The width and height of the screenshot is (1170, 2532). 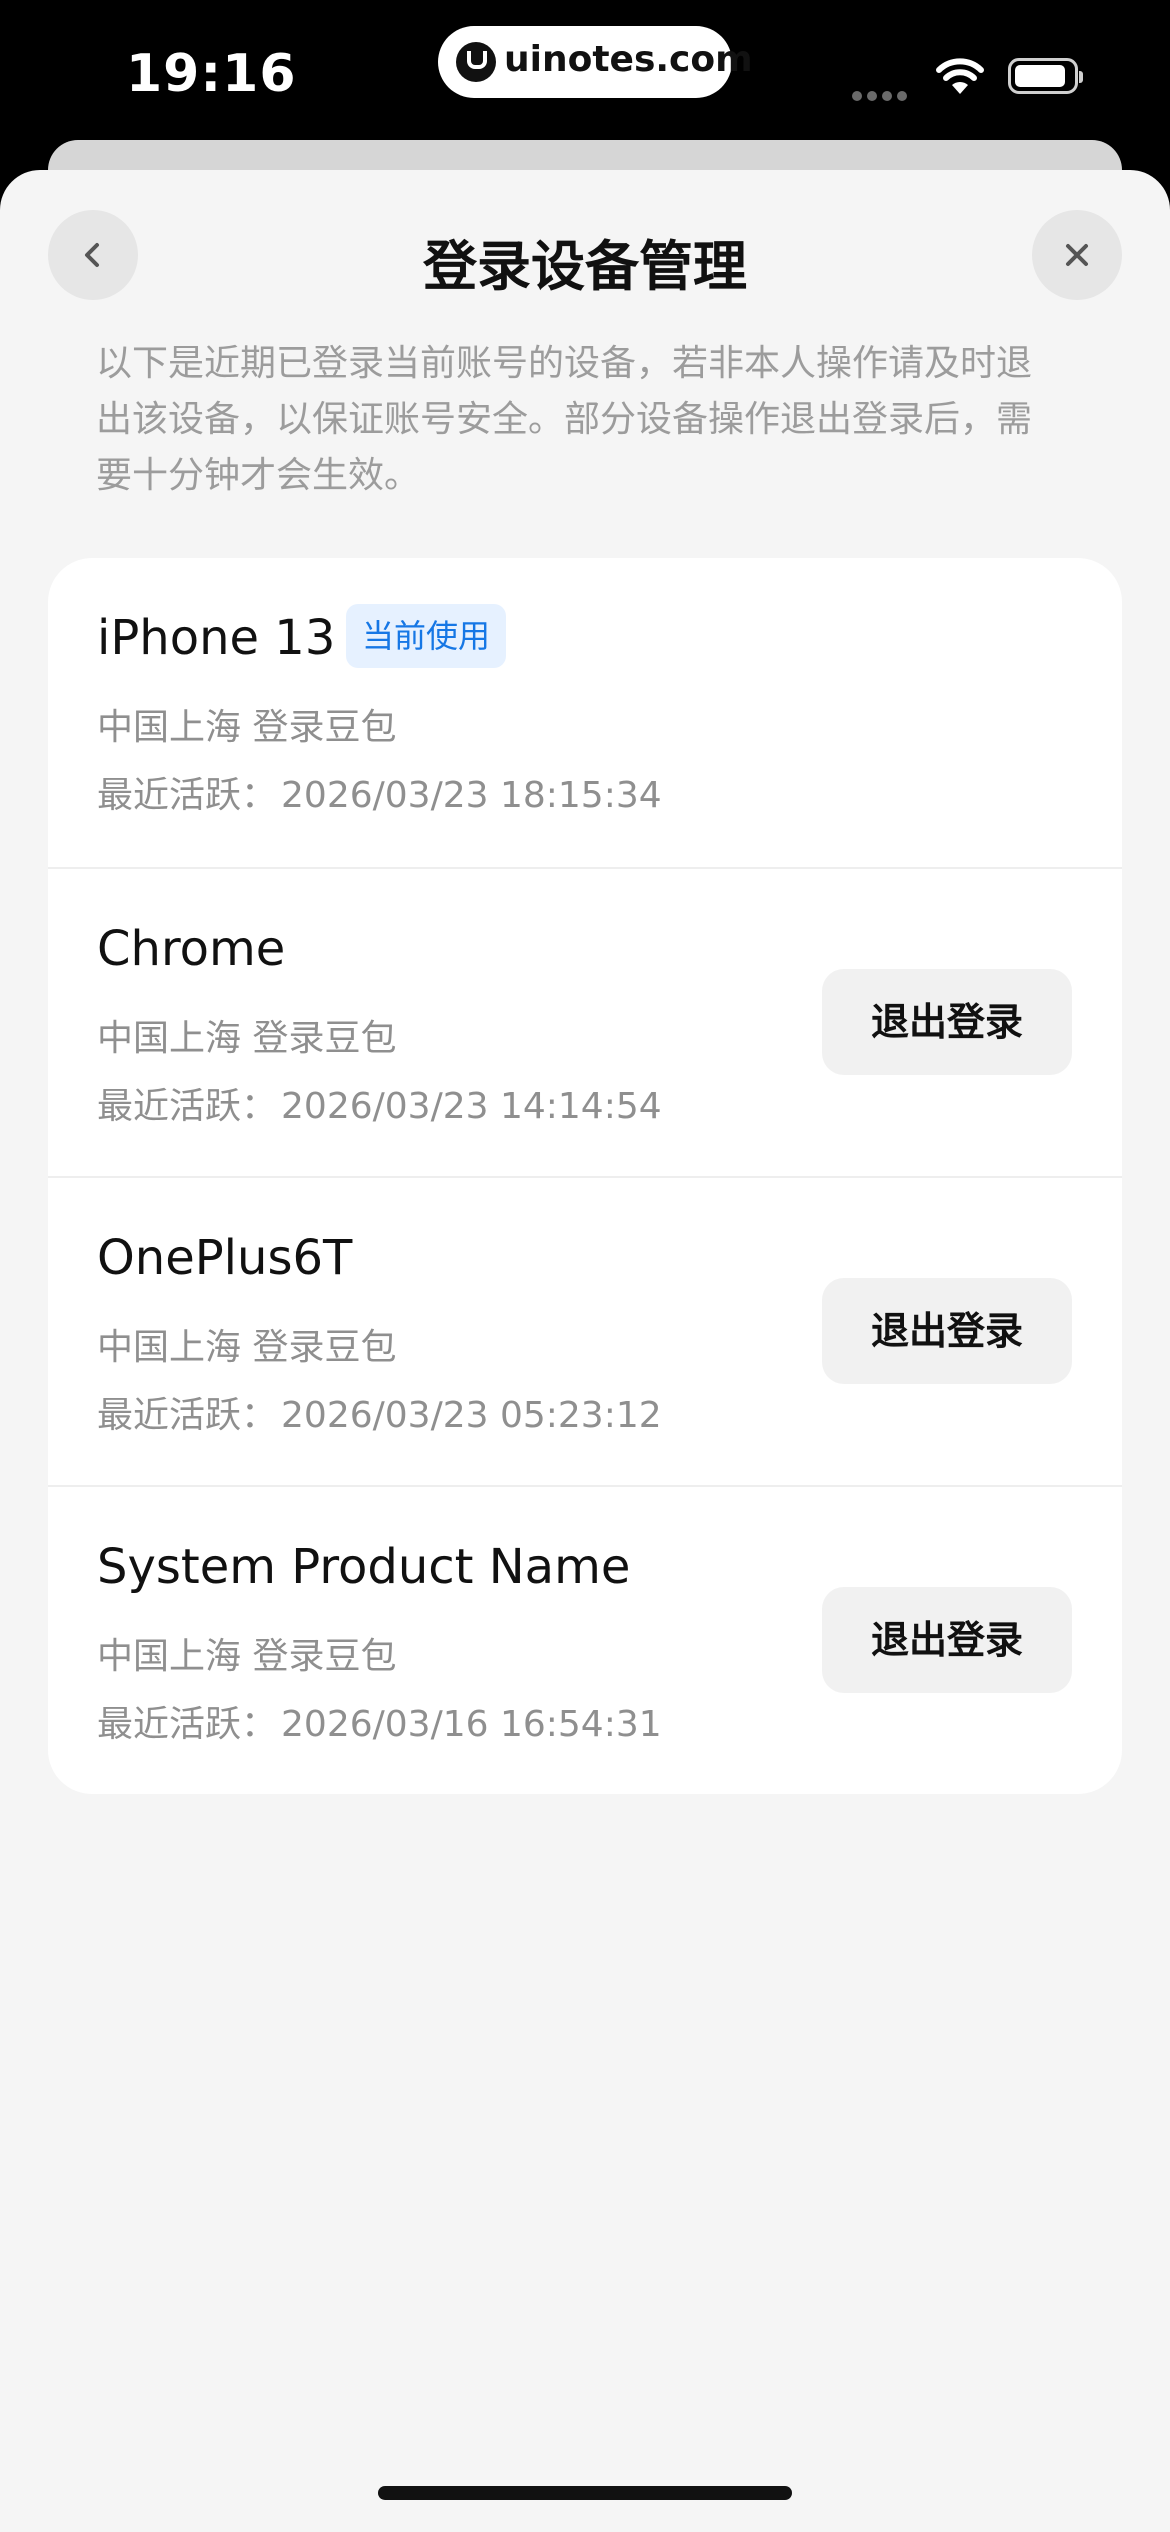 I want to click on device-last-active: 最近活跃： 2026/03/23 18:15:34, so click(x=379, y=792).